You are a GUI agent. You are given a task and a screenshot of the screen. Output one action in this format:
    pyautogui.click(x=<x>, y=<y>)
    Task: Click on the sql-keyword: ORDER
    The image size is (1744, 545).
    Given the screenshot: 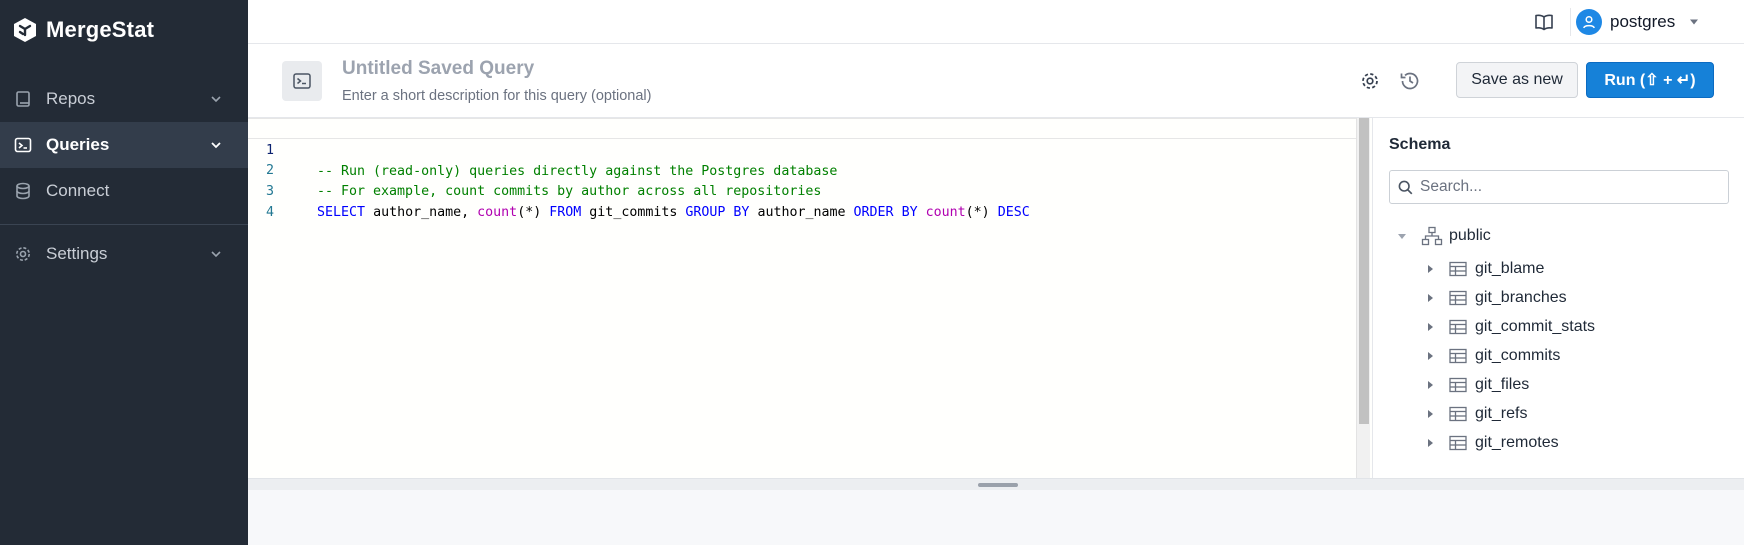 What is the action you would take?
    pyautogui.click(x=873, y=212)
    